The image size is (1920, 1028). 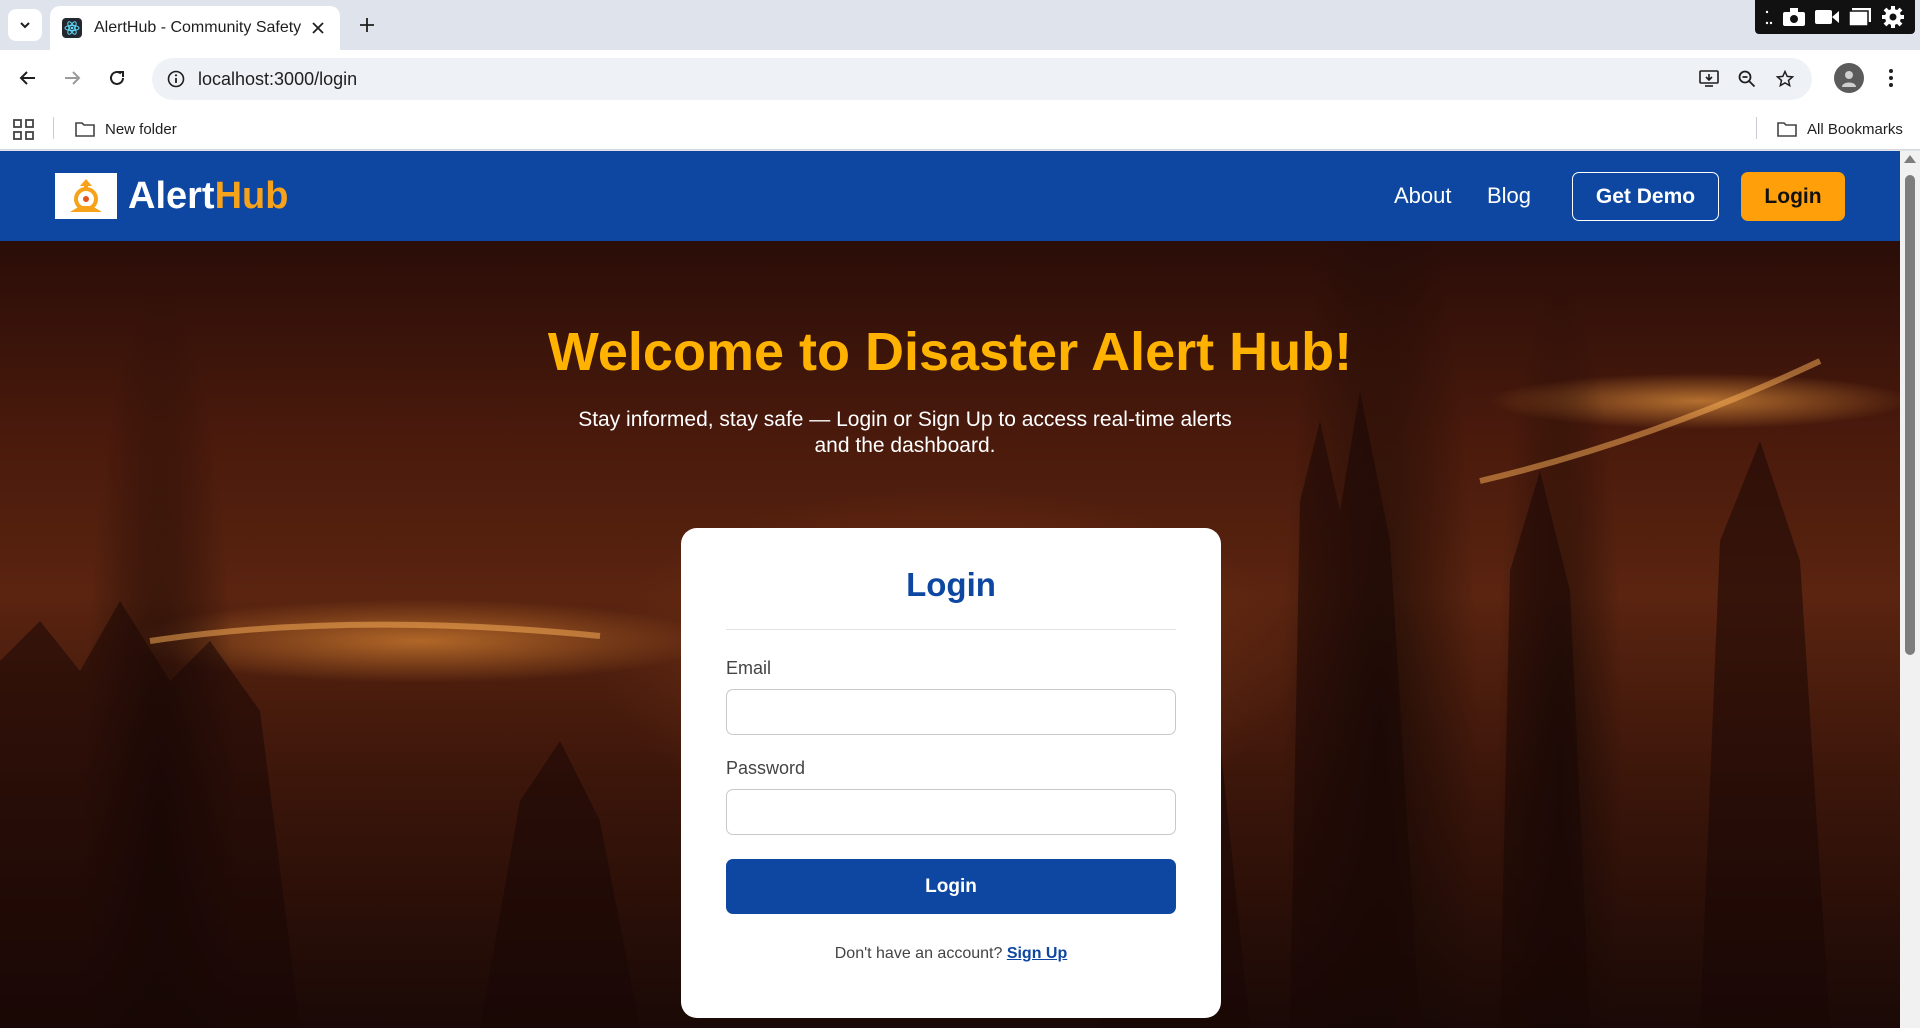 I want to click on avatar-icon, so click(x=1849, y=79).